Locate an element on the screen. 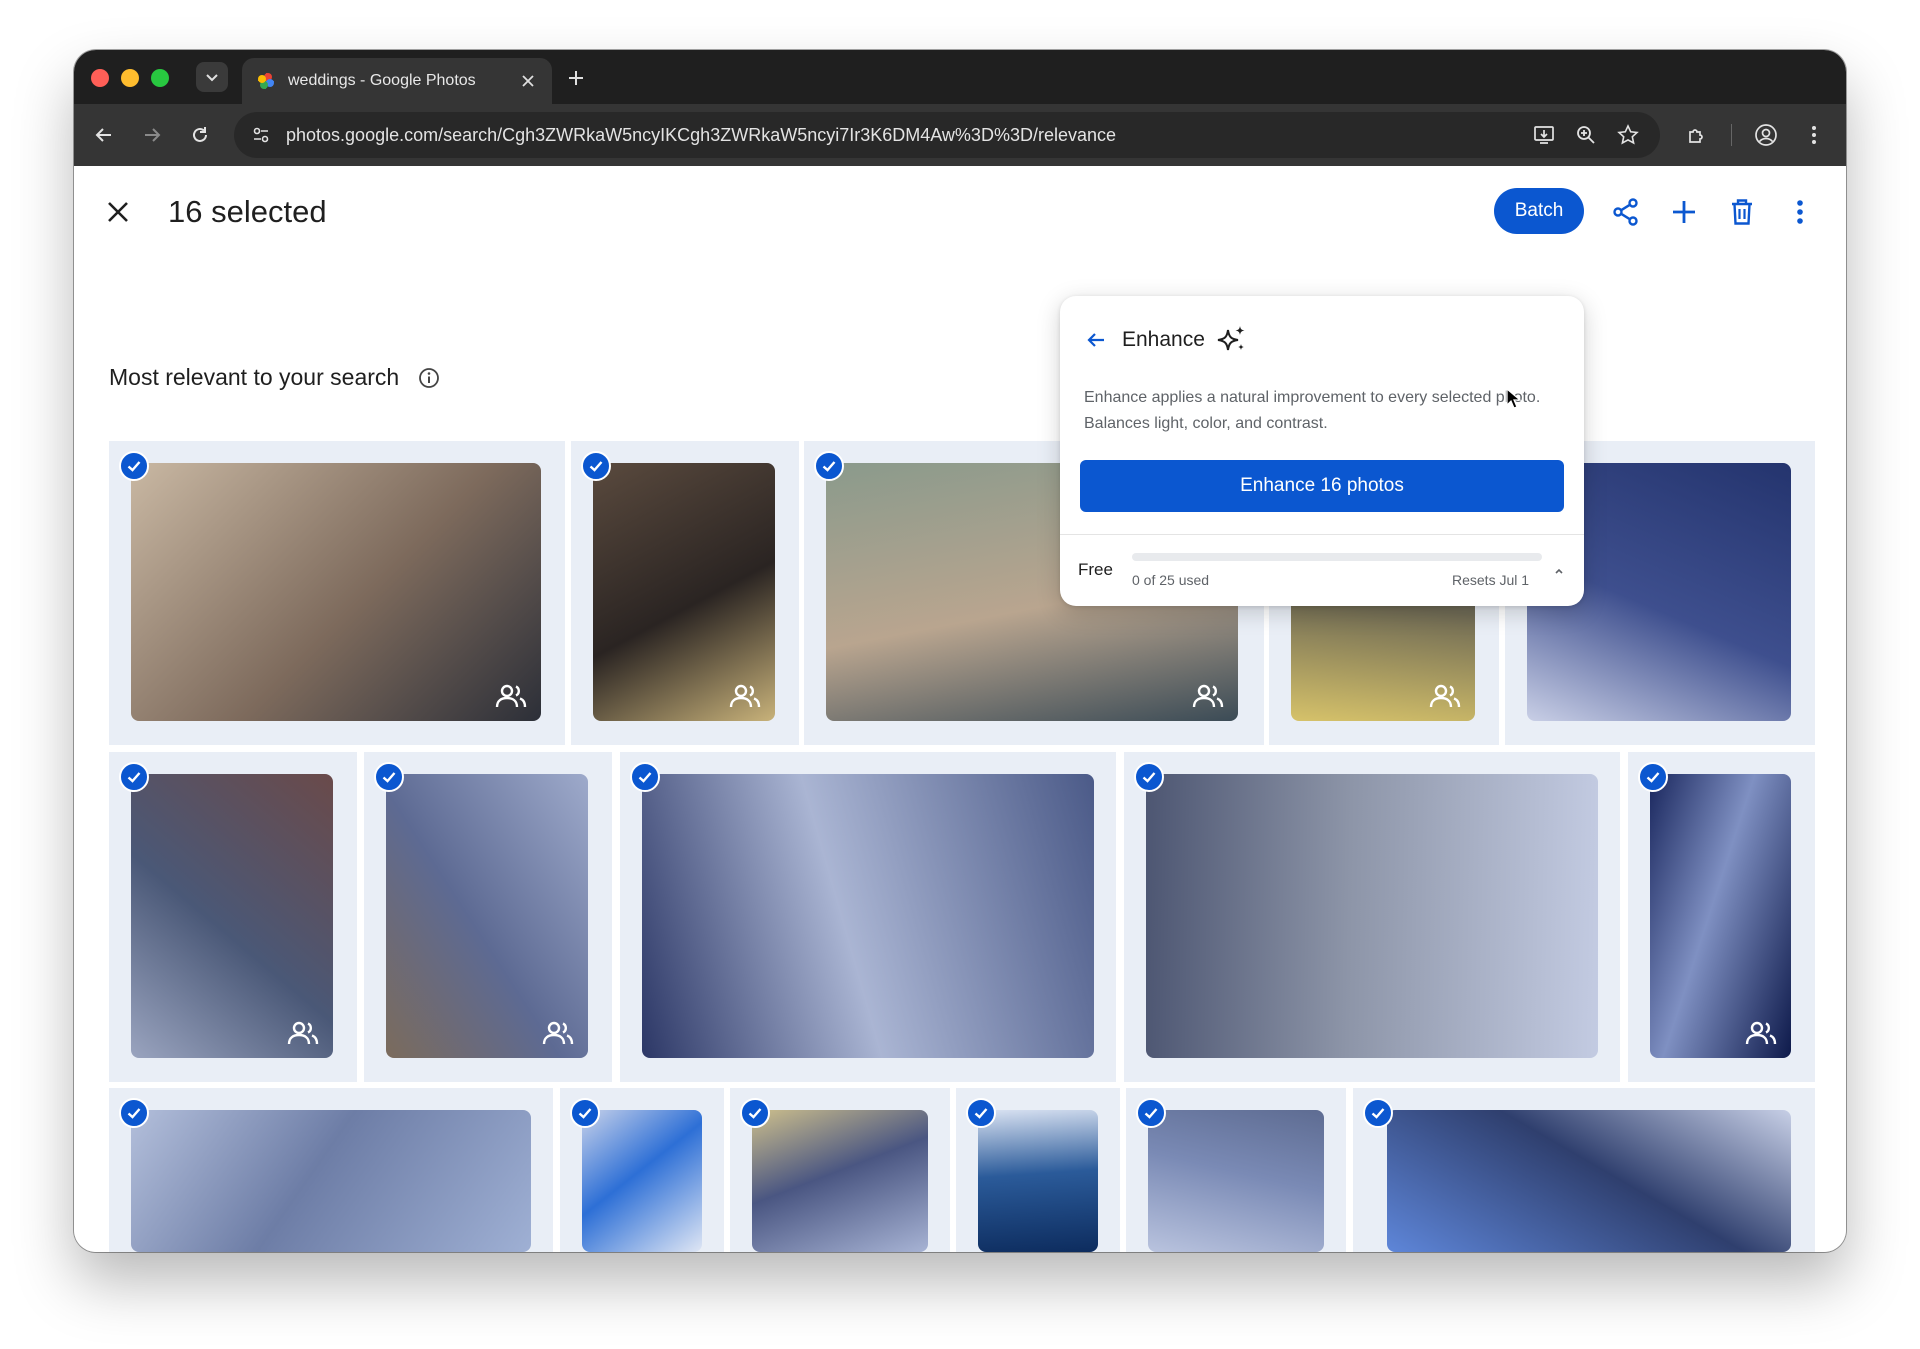  bookmark-star-icon is located at coordinates (1628, 135).